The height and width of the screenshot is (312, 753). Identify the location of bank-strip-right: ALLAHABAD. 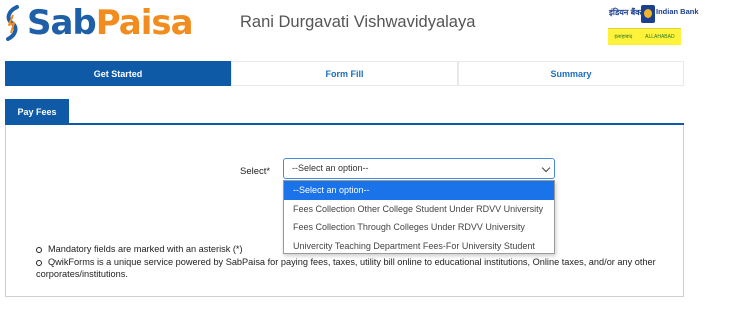
(660, 37).